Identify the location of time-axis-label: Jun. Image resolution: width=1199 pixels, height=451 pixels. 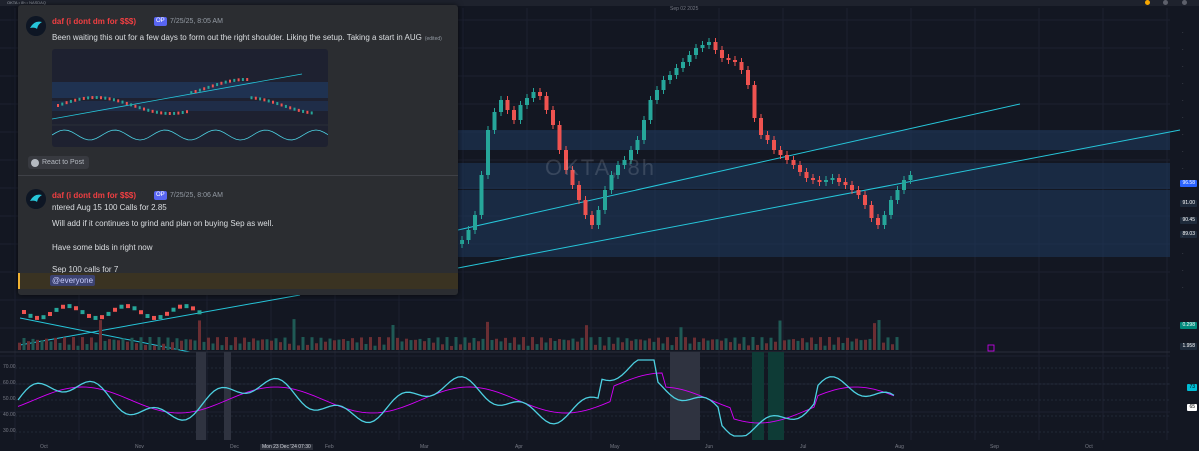
(709, 447).